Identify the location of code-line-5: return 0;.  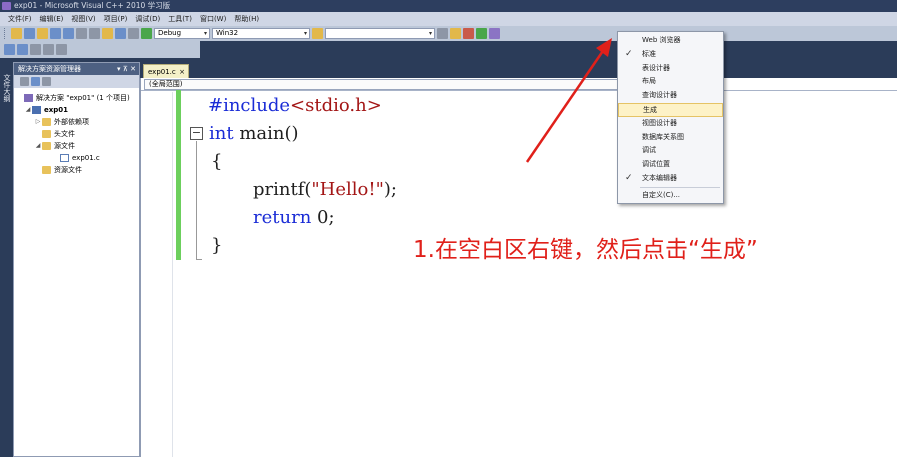
(294, 217).